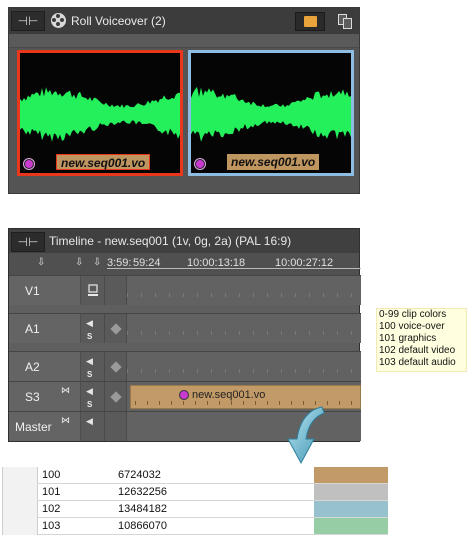 The width and height of the screenshot is (473, 538). I want to click on bin-title: Roll Voiceover (2), so click(118, 21).